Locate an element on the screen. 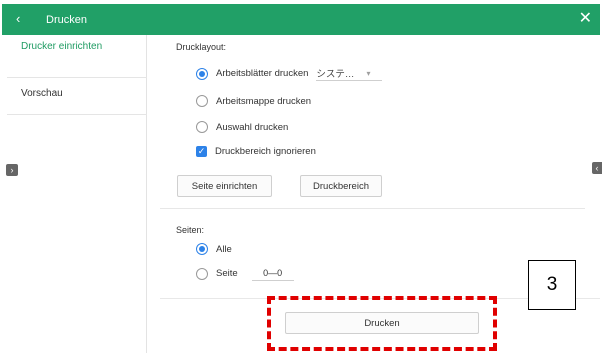 This screenshot has width=602, height=353. radio-print-sheets: Arbeitsblätter drucken システ… ▾ is located at coordinates (289, 73).